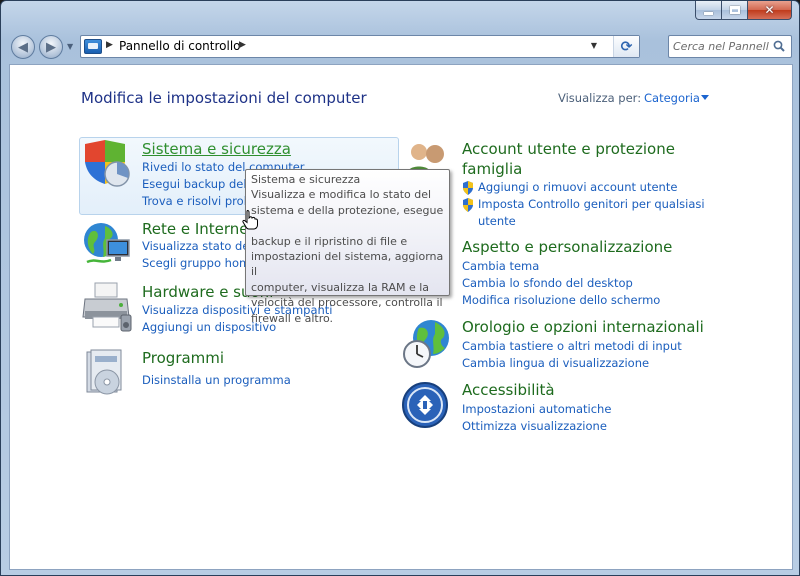 The width and height of the screenshot is (800, 576). What do you see at coordinates (561, 300) in the screenshot?
I see `link-screen-resolution: Modifica risoluzione dello schermo` at bounding box center [561, 300].